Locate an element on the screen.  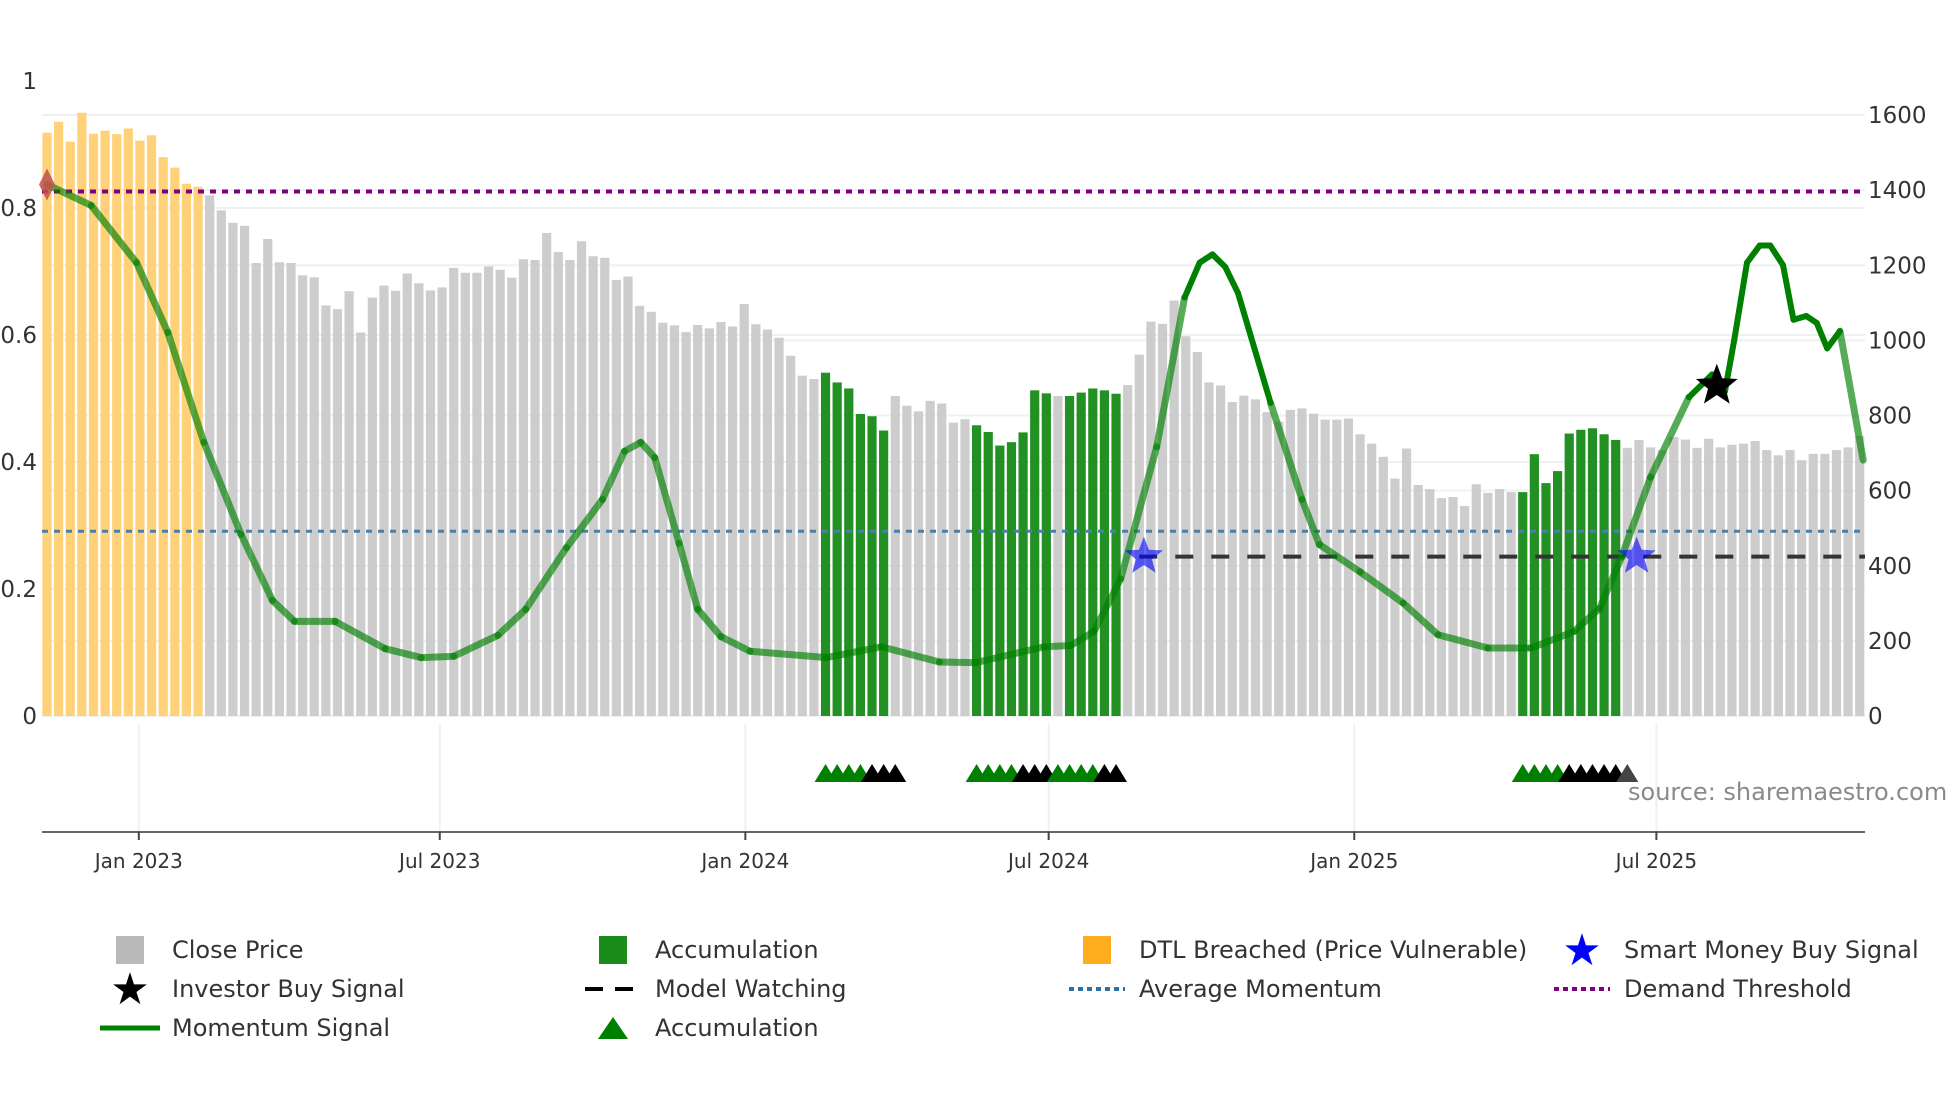
left-axis-label: 0.2 is located at coordinates (18, 590).